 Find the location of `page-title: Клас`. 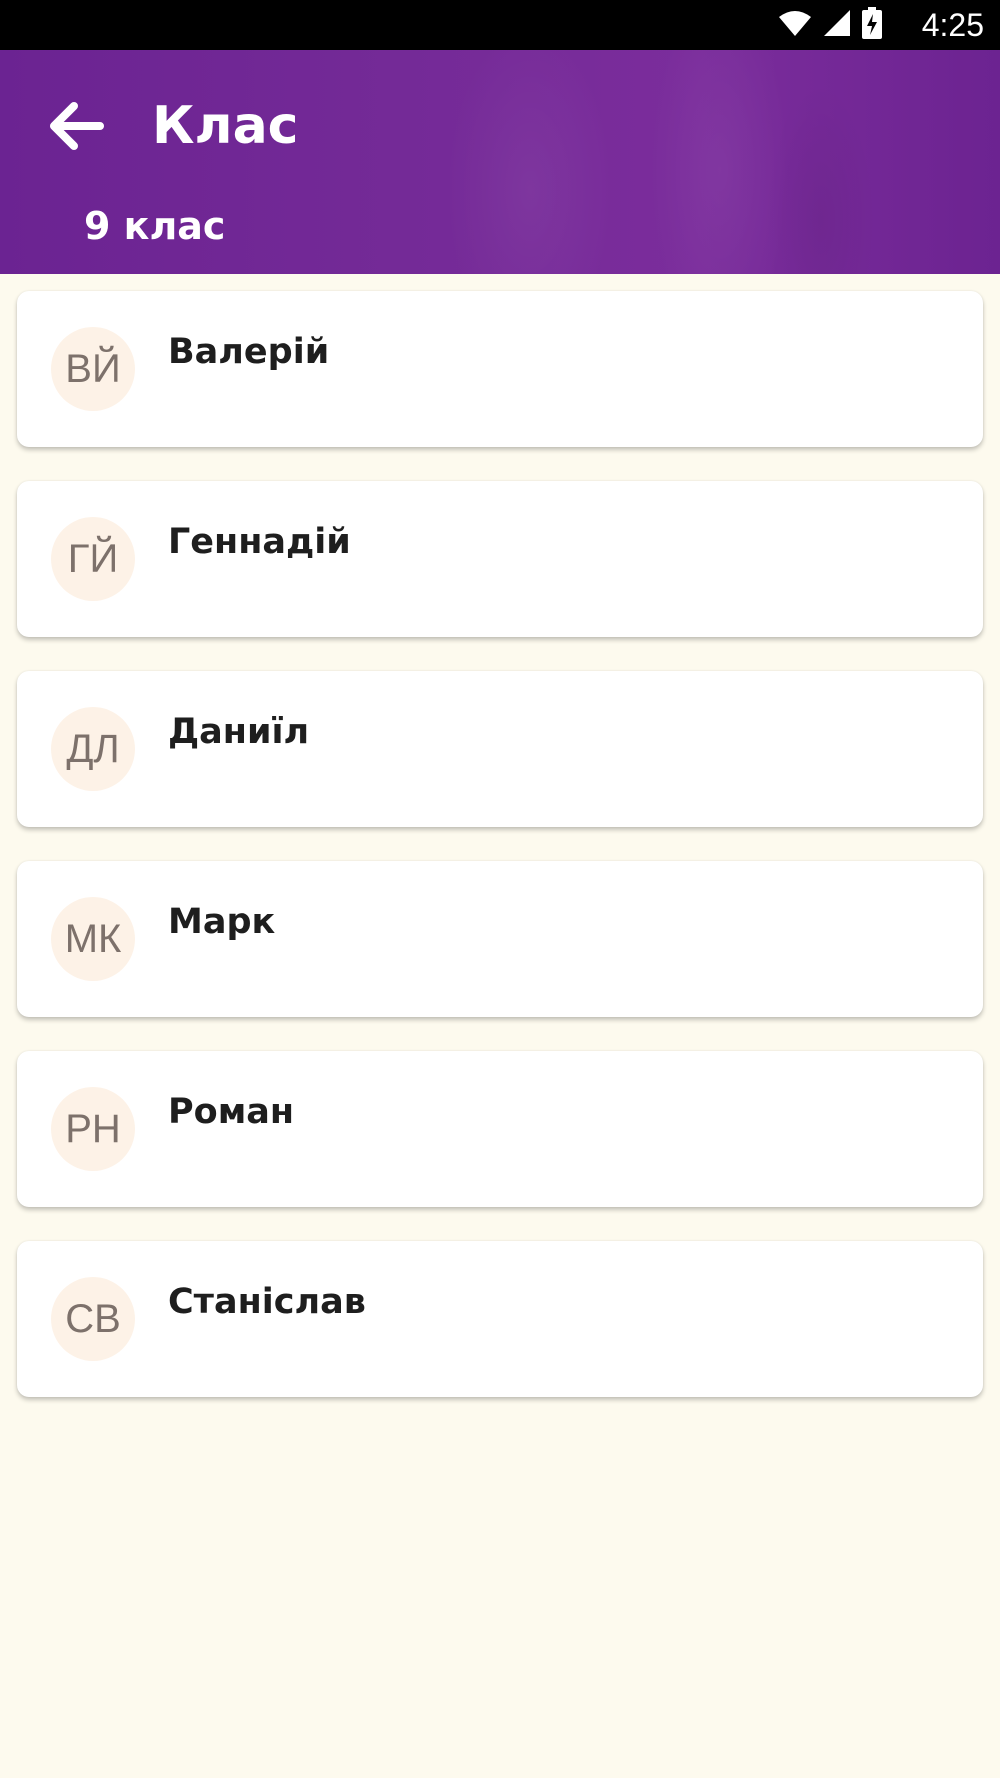

page-title: Клас is located at coordinates (225, 126).